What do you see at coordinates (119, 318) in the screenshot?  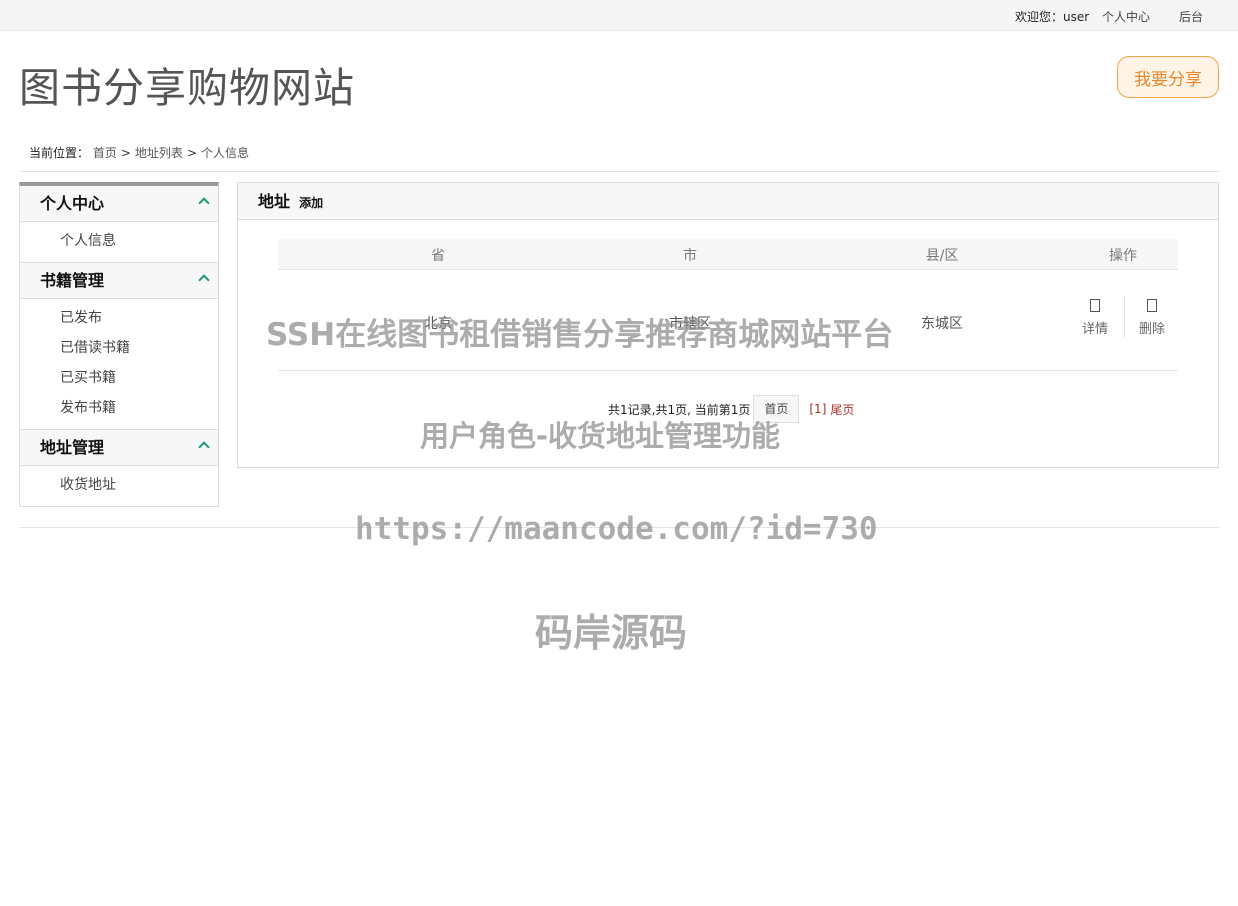 I see `sidebar-item-published: 已发布` at bounding box center [119, 318].